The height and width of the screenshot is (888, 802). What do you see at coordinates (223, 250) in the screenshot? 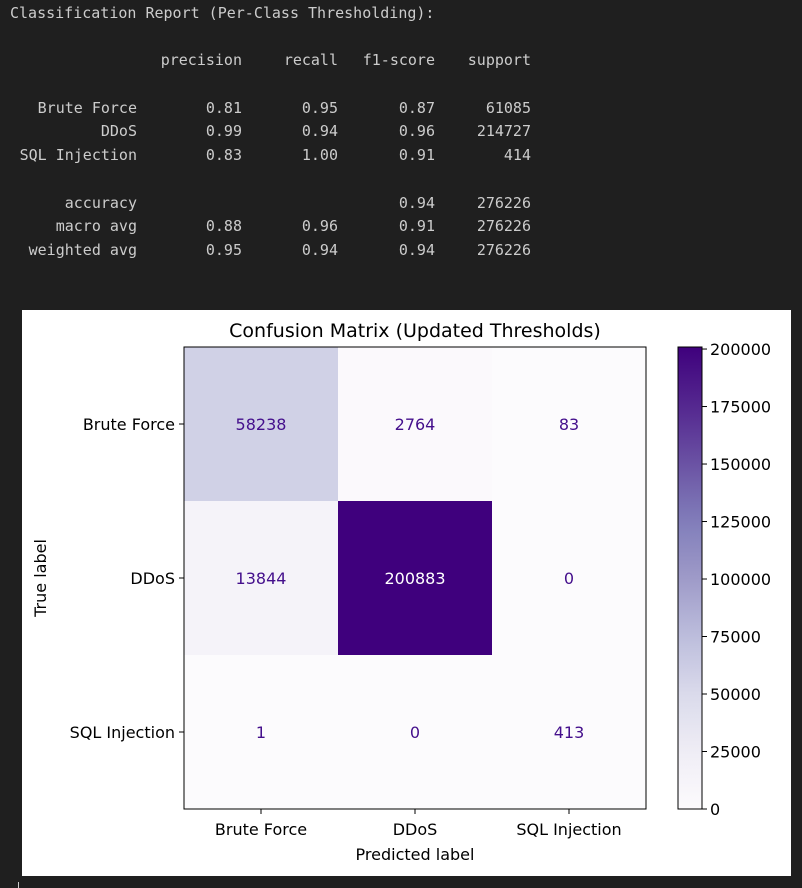
I see `report-summary-precision: 0.95` at bounding box center [223, 250].